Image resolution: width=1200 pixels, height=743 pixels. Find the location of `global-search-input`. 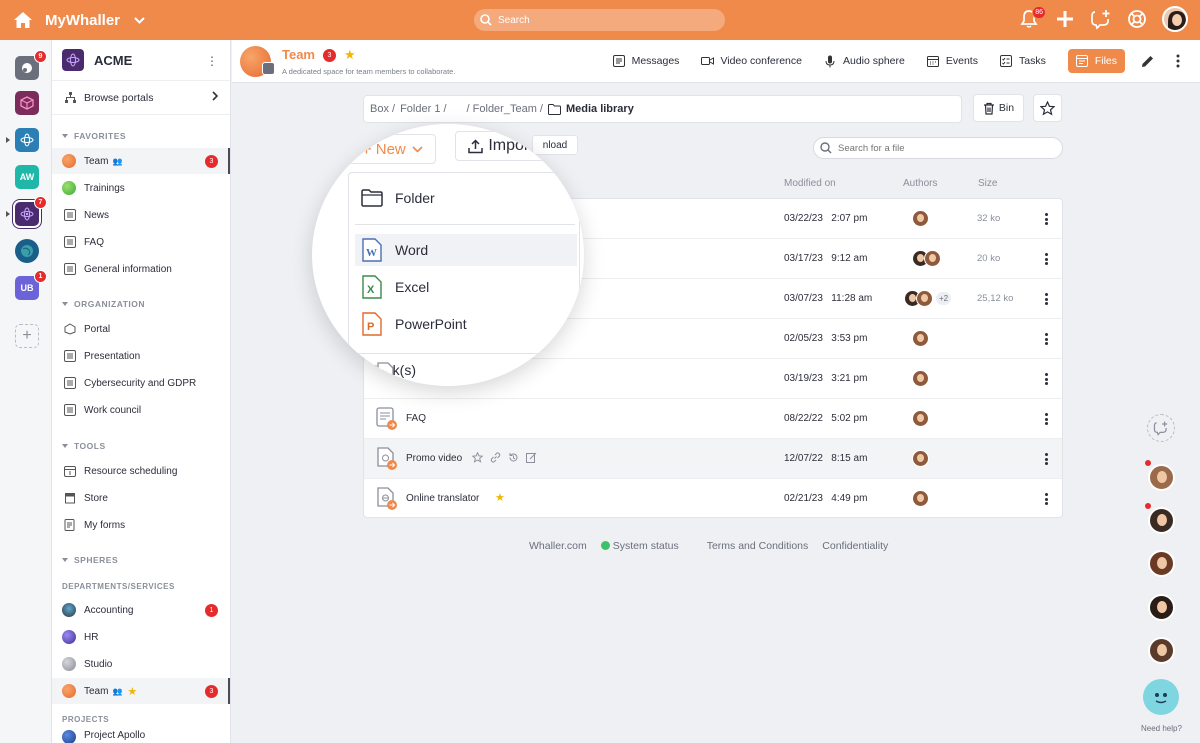

global-search-input is located at coordinates (598, 20).